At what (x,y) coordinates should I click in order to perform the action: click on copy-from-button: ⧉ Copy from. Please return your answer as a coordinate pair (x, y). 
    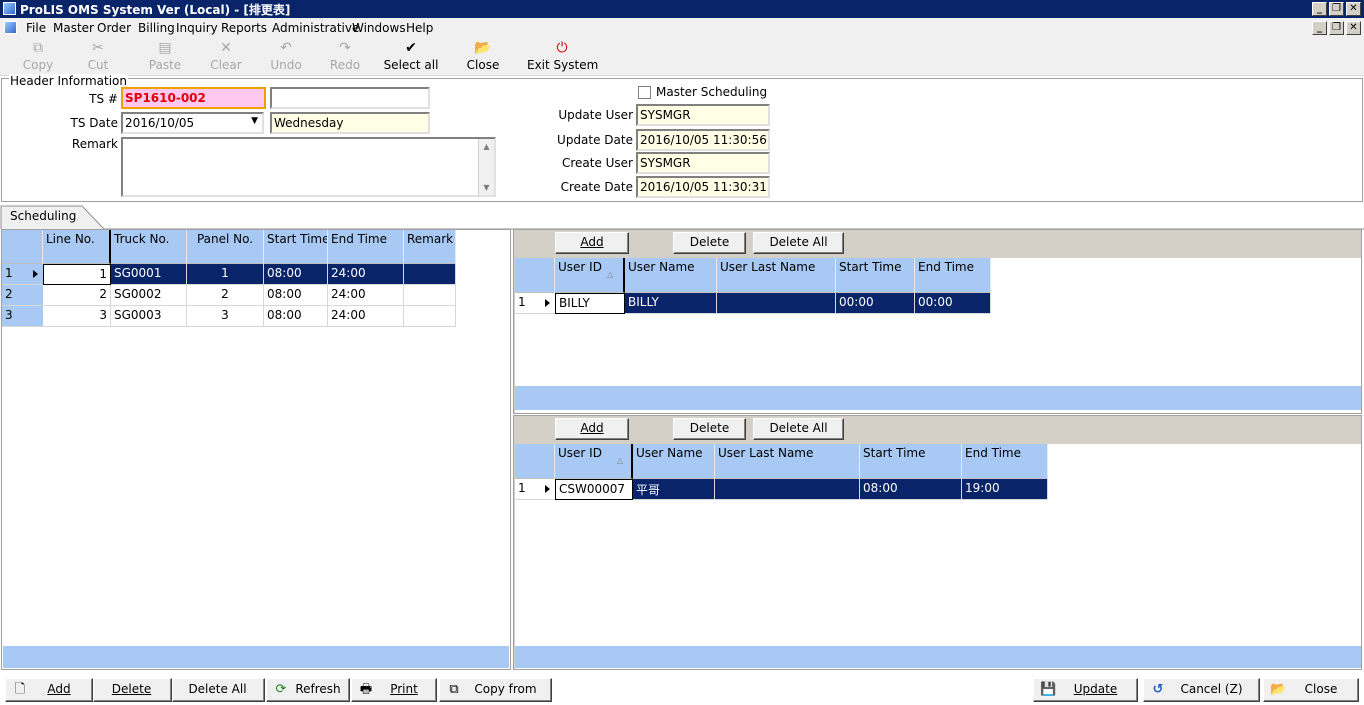
    Looking at the image, I should click on (495, 690).